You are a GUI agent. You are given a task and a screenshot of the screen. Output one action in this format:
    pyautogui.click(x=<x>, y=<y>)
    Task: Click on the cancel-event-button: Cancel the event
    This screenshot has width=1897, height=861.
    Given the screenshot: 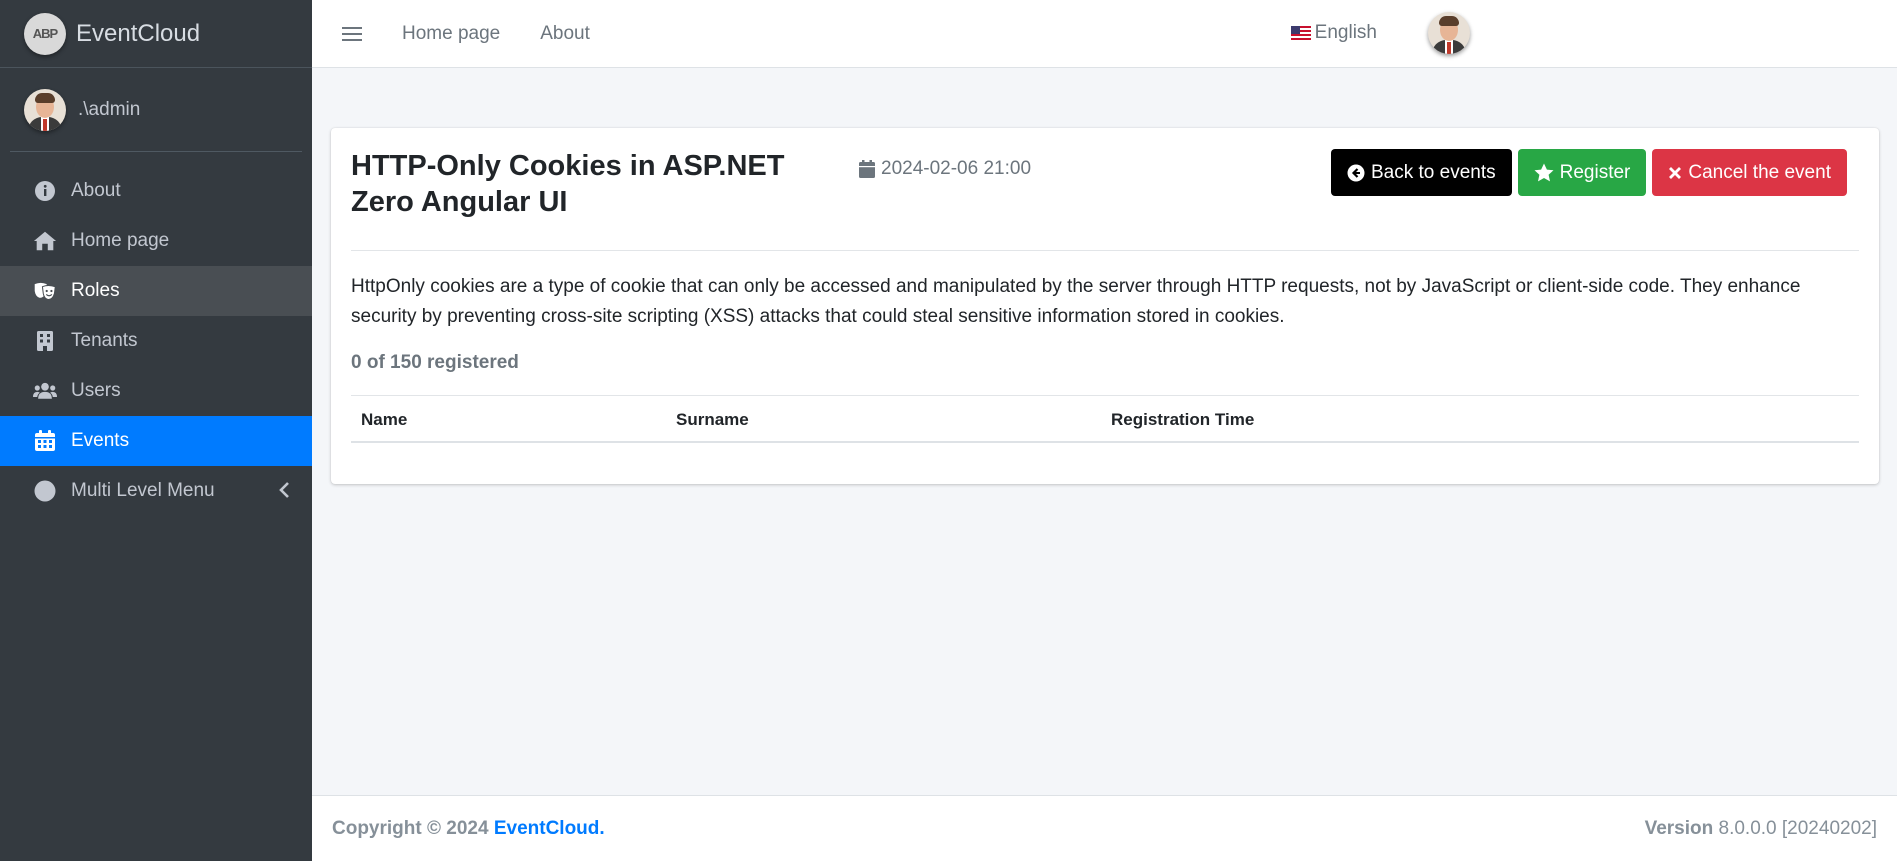 What is the action you would take?
    pyautogui.click(x=1749, y=172)
    